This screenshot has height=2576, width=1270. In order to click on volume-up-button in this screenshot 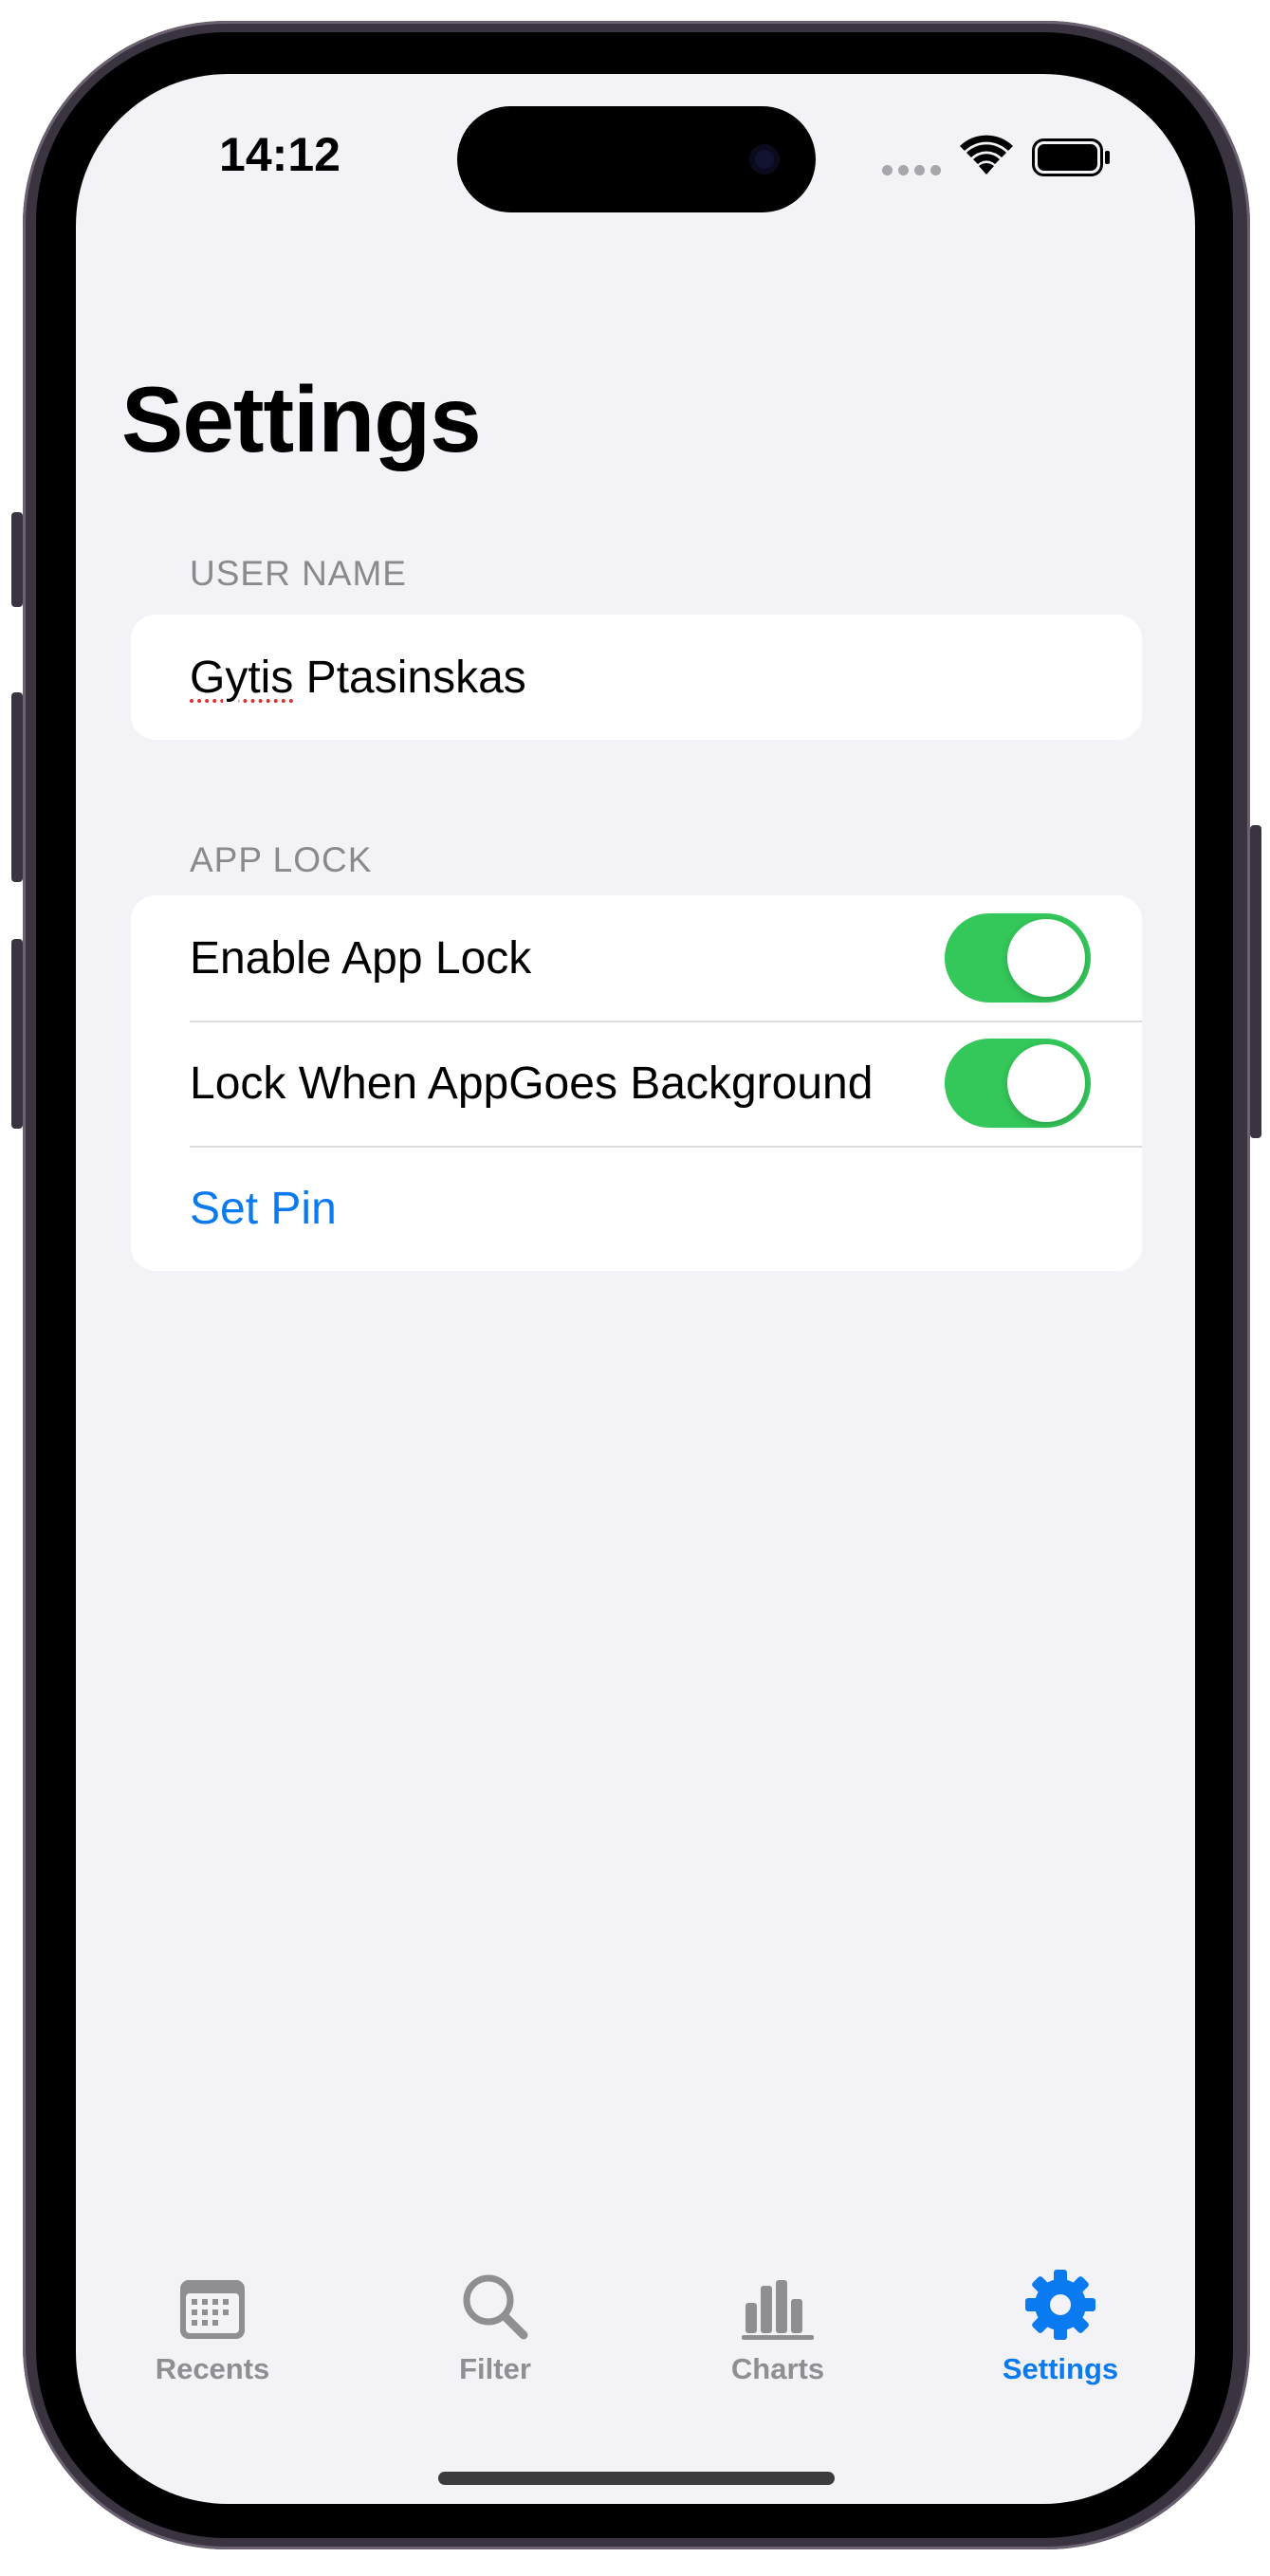, I will do `click(17, 787)`.